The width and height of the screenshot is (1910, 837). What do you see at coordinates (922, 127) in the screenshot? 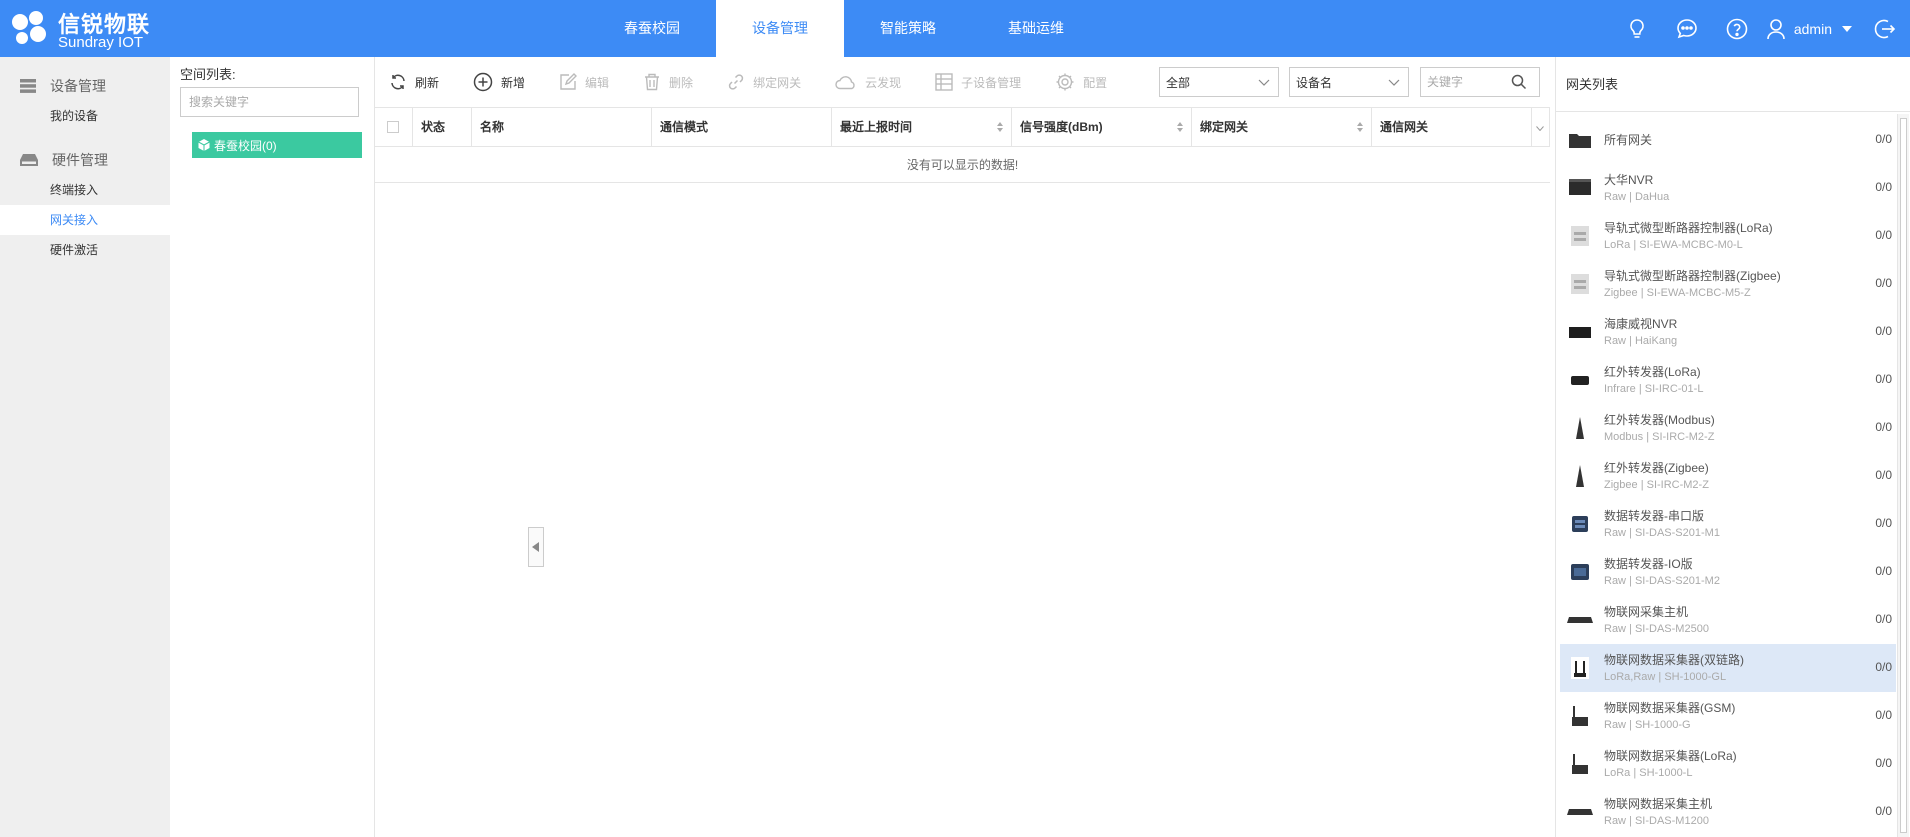
I see `column-last-report: 最近上报时间` at bounding box center [922, 127].